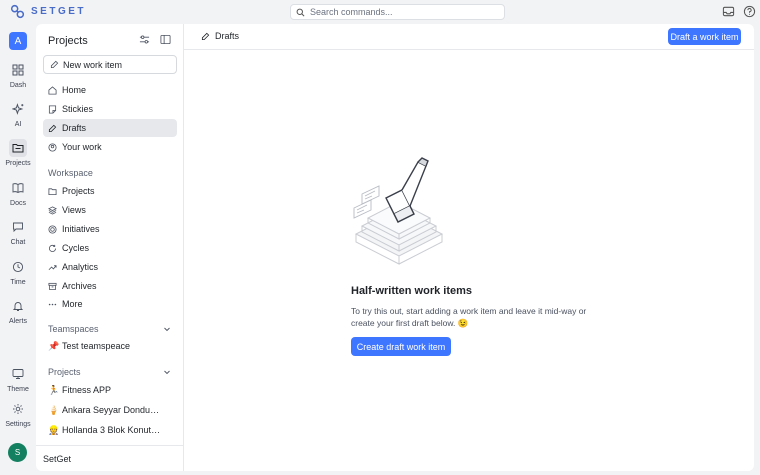 The width and height of the screenshot is (760, 475). Describe the element at coordinates (18, 109) in the screenshot. I see `sparkles-icon` at that location.